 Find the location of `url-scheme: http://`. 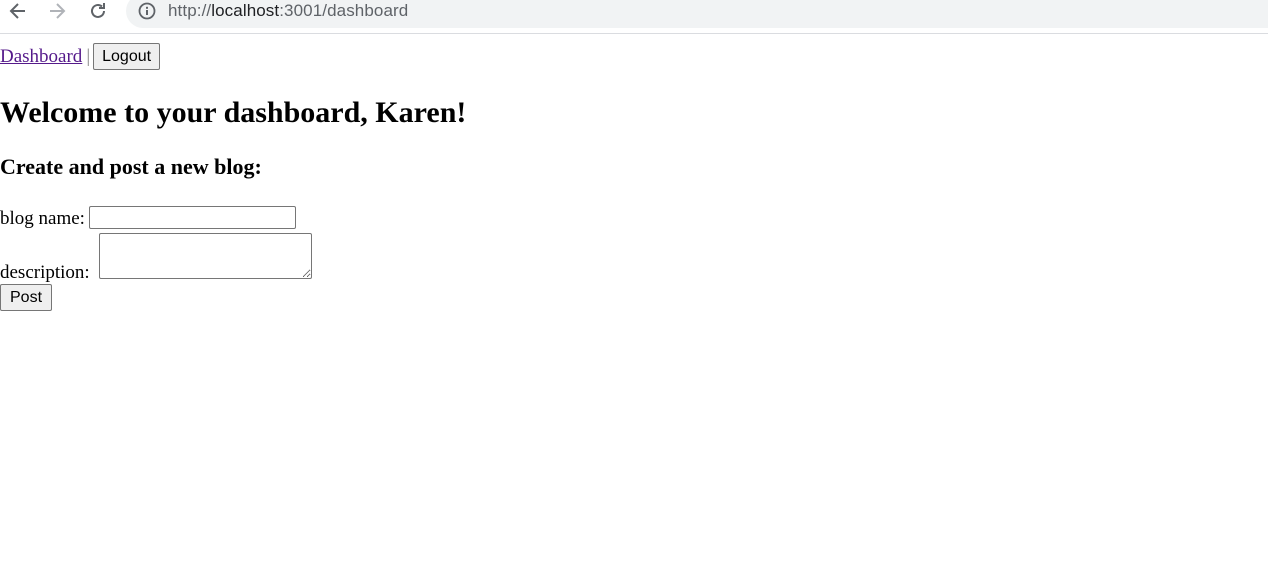

url-scheme: http:// is located at coordinates (190, 10).